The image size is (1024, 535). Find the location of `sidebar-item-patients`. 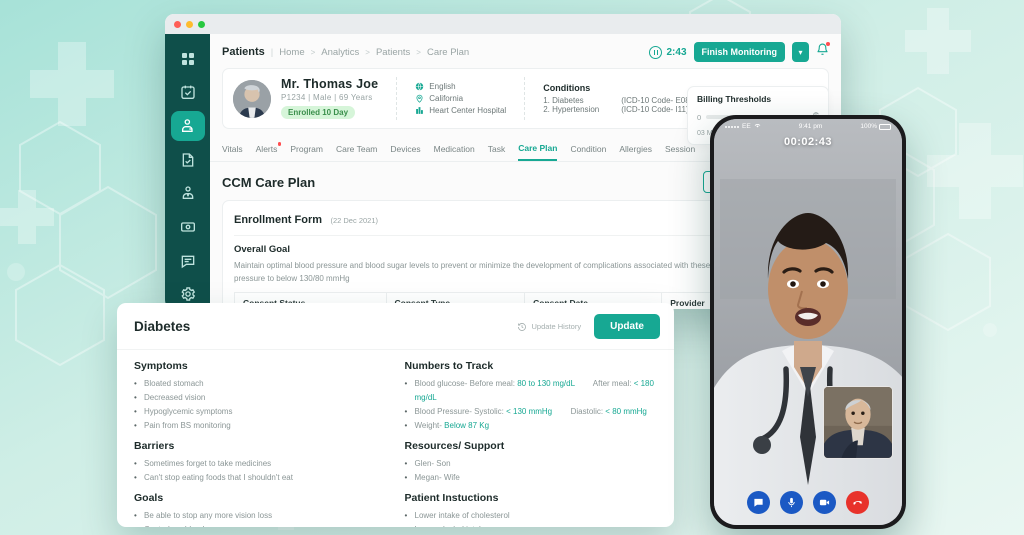

sidebar-item-patients is located at coordinates (187, 126).